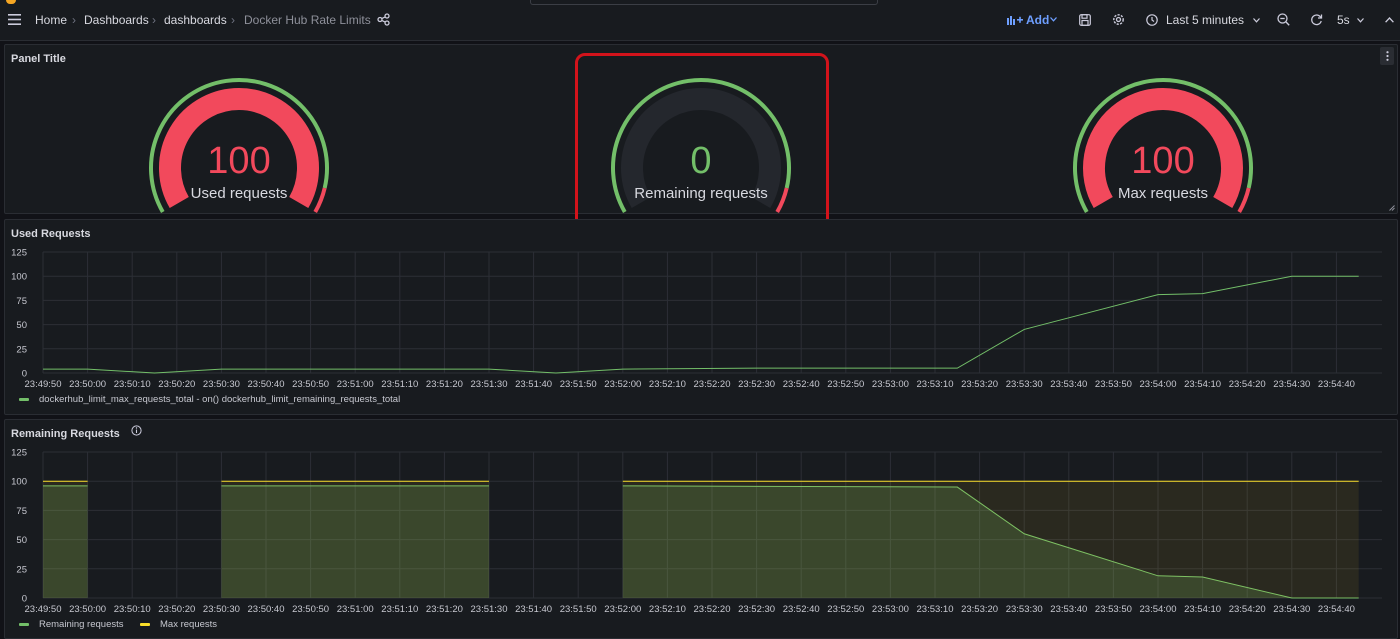  What do you see at coordinates (1158, 609) in the screenshot?
I see `x-tick-label: 23:54:00` at bounding box center [1158, 609].